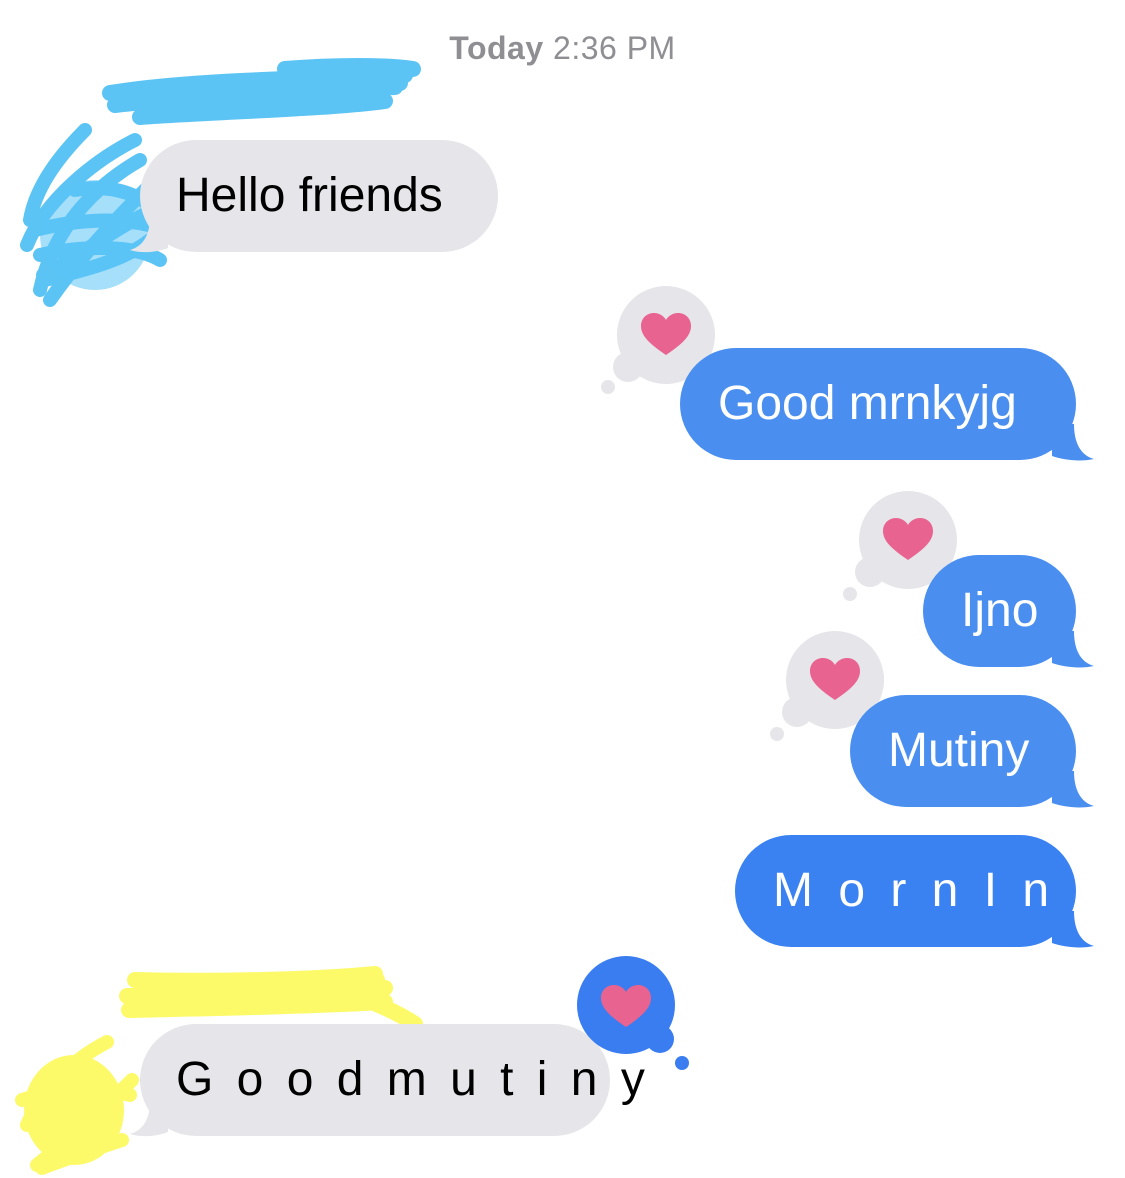 This screenshot has height=1178, width=1125. Describe the element at coordinates (959, 750) in the screenshot. I see `message-text: Mutiny` at that location.